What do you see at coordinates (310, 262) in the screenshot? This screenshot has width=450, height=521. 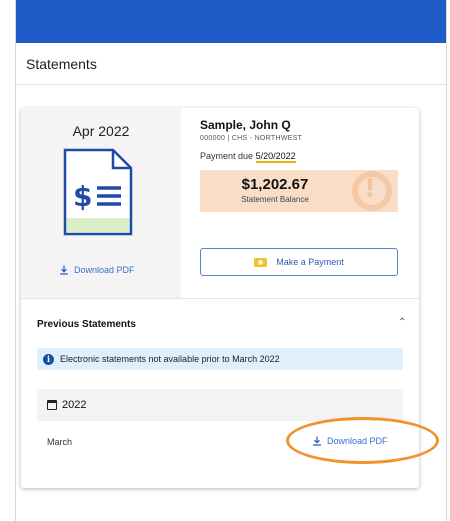 I see `make-a-payment-label: Make a Payment` at bounding box center [310, 262].